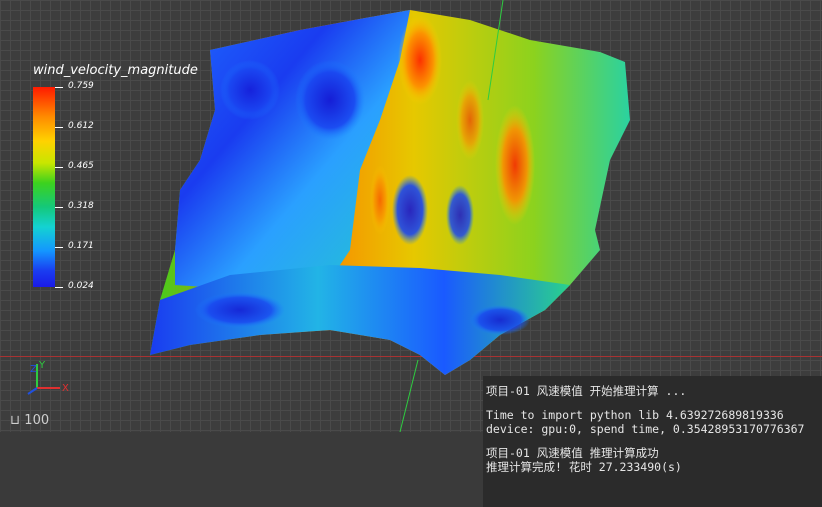  Describe the element at coordinates (42, 365) in the screenshot. I see `y-axis-label: Y` at that location.